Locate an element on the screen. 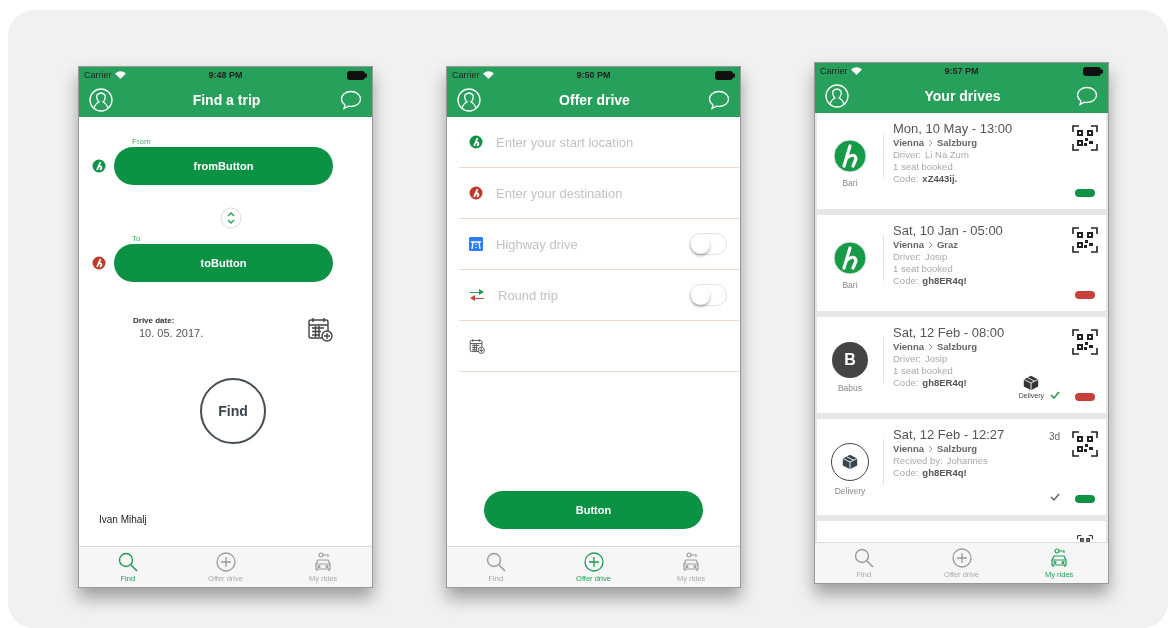 The height and width of the screenshot is (628, 1168). field-label: To is located at coordinates (137, 238).